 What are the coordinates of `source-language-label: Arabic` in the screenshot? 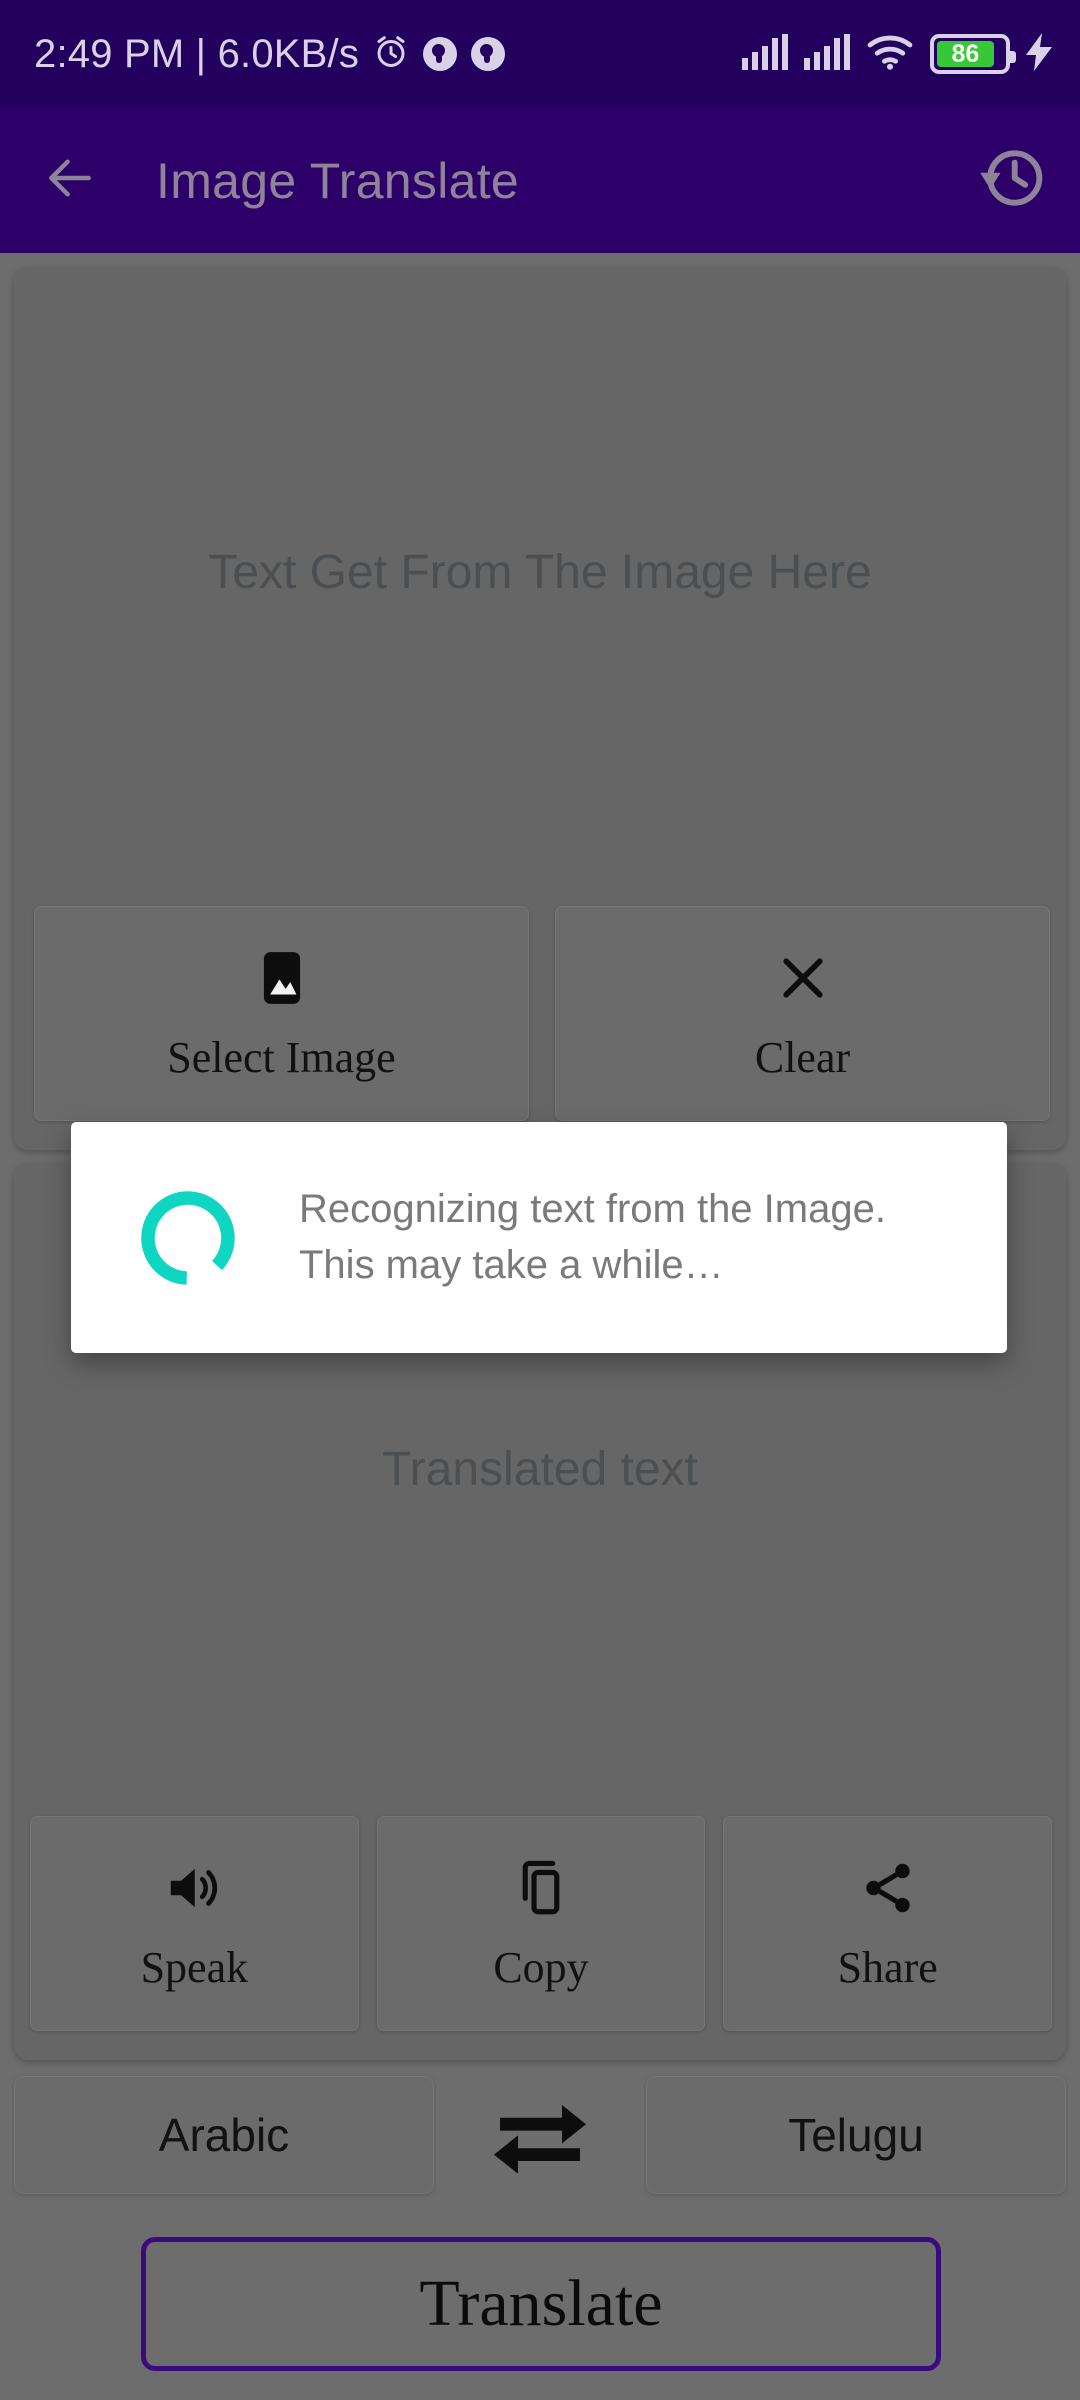 It's located at (224, 2135).